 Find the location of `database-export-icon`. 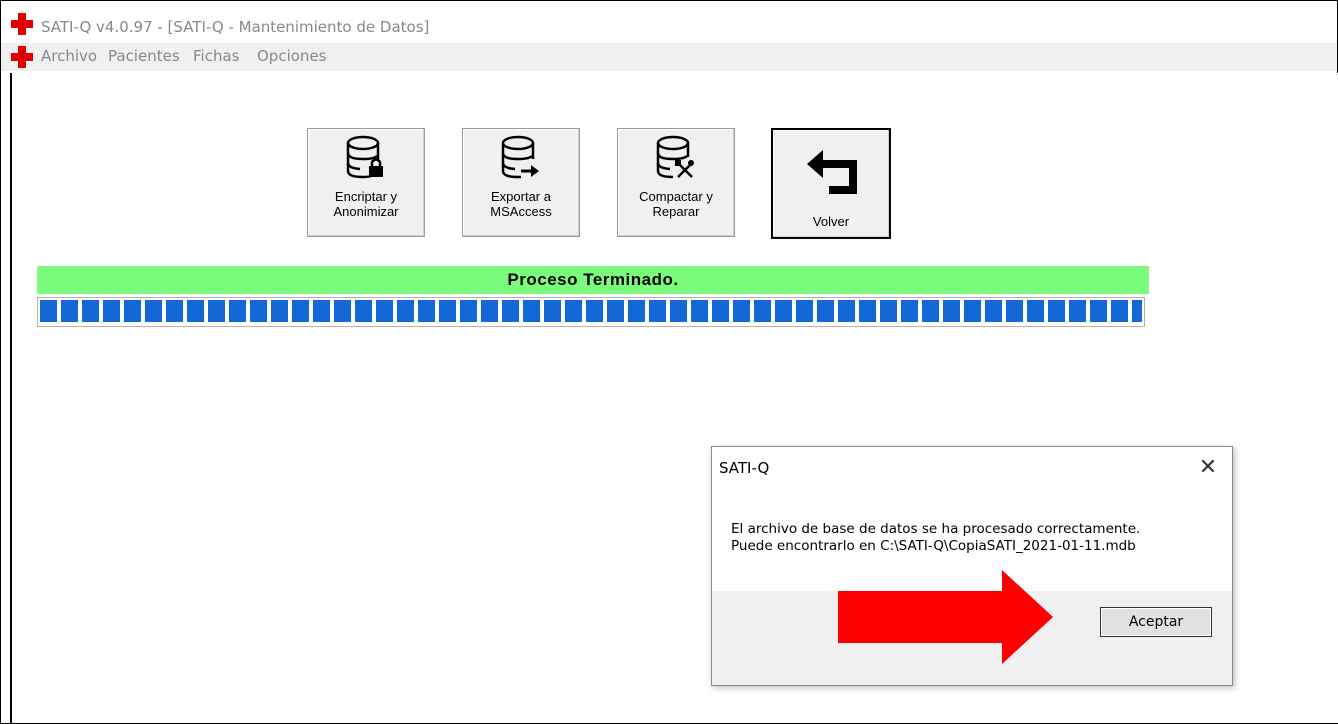

database-export-icon is located at coordinates (520, 157).